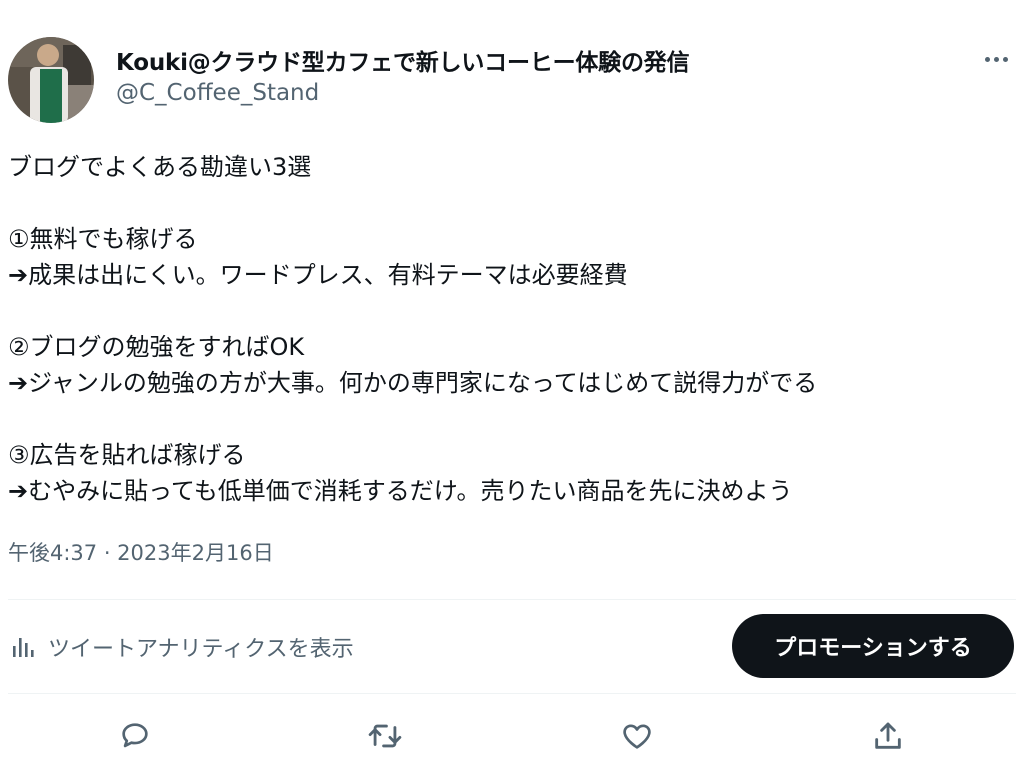 The image size is (1024, 774). I want to click on reply-button, so click(135, 736).